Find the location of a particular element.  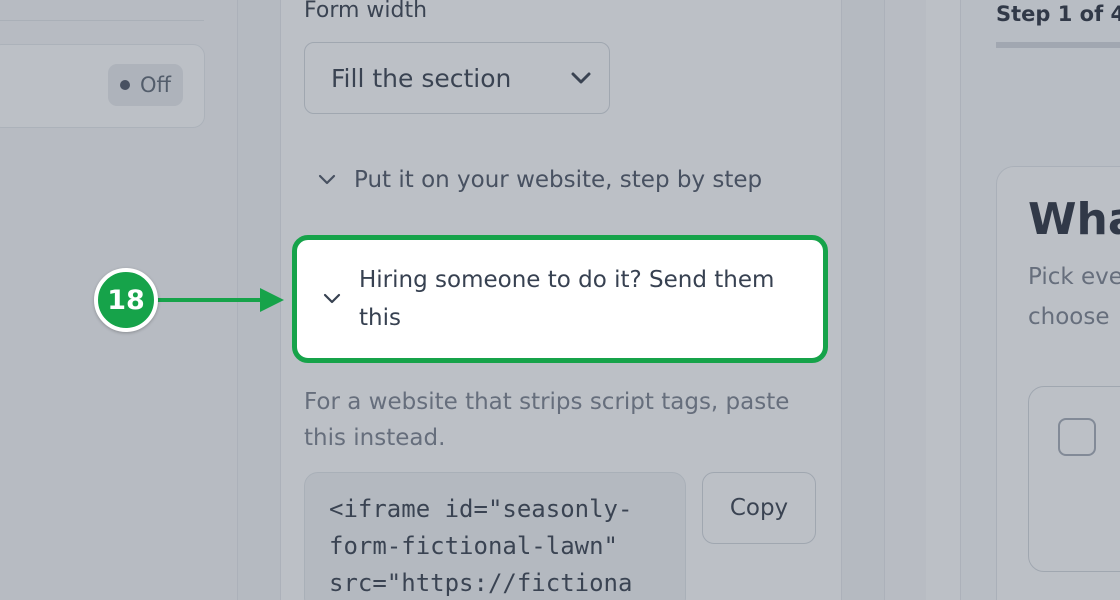

accordion-hire-someone: Hiring someone to do it? Send them this is located at coordinates (560, 299).